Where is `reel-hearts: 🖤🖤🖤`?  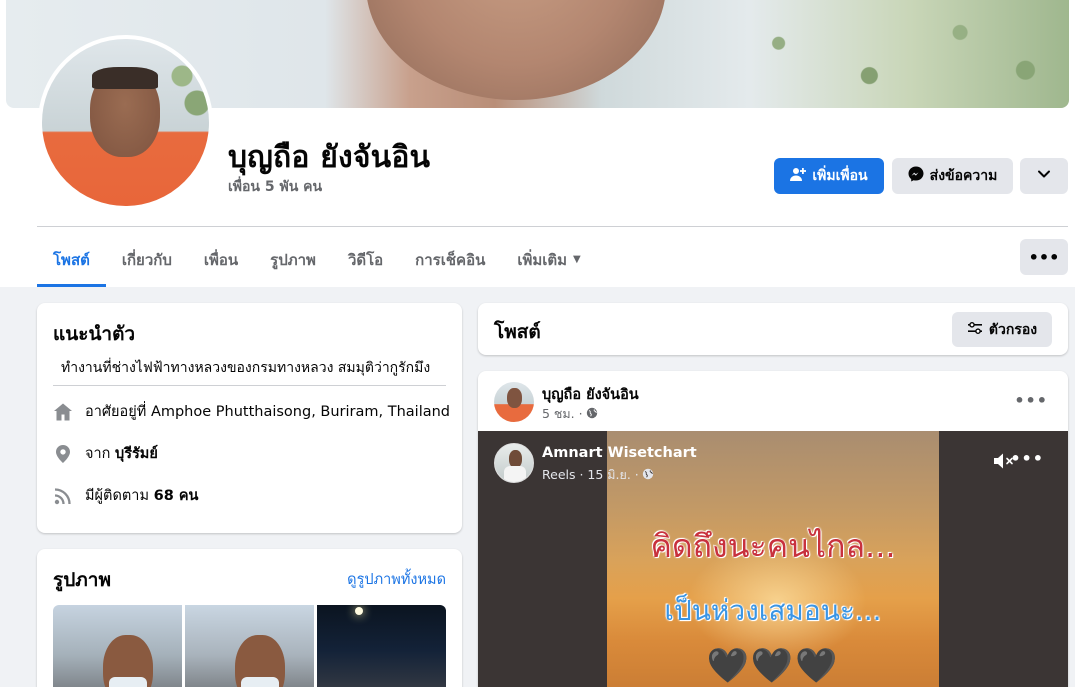 reel-hearts: 🖤🖤🖤 is located at coordinates (773, 666).